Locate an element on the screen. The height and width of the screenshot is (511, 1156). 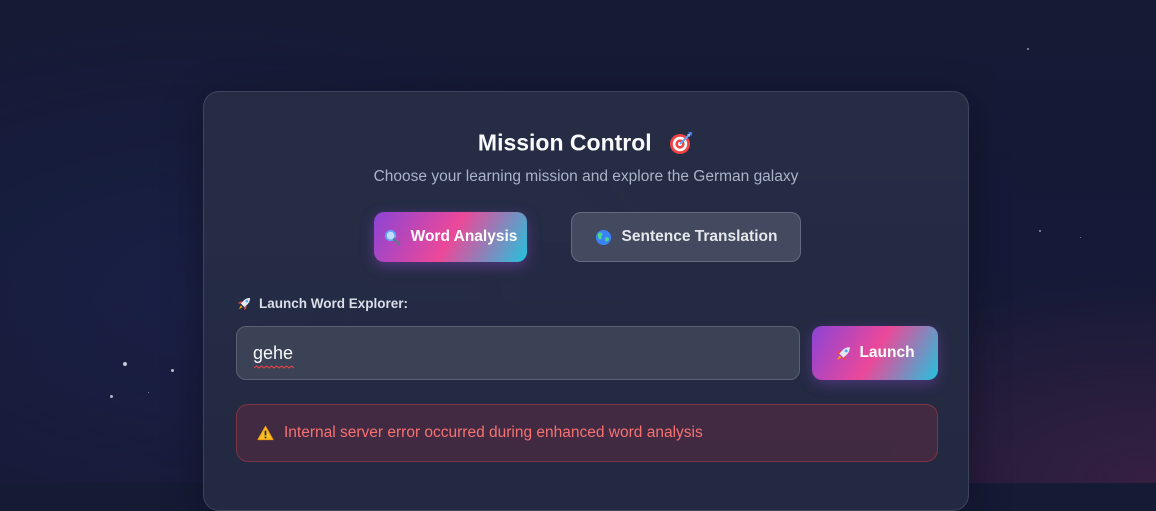
page-title: Mission Control is located at coordinates (586, 142).